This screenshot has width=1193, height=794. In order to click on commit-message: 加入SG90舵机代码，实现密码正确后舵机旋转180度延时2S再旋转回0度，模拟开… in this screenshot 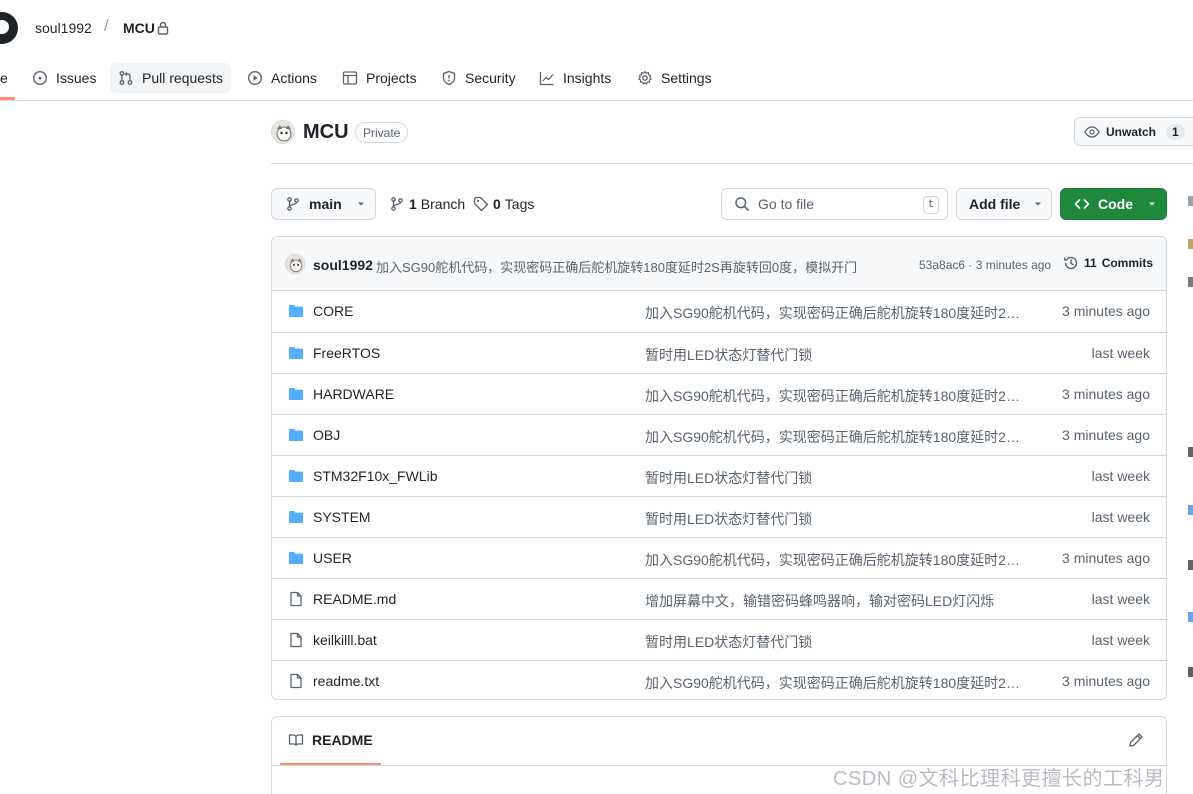, I will do `click(616, 266)`.